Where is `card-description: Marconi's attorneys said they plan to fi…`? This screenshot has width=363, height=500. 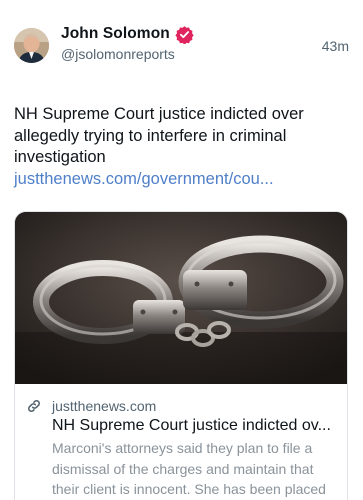 card-description: Marconi's attorneys said they plan to fi… is located at coordinates (189, 468).